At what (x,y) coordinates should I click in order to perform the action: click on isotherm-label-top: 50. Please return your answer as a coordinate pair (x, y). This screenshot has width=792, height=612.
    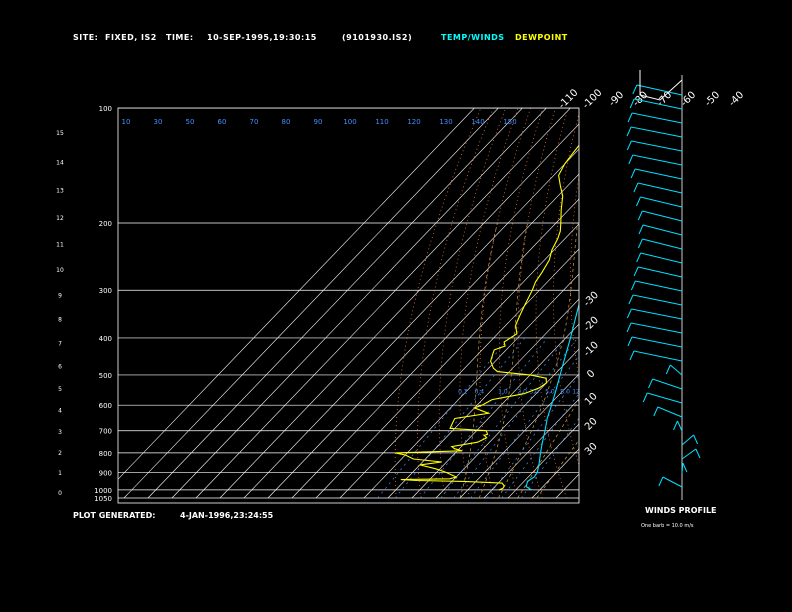
    Looking at the image, I should click on (190, 122).